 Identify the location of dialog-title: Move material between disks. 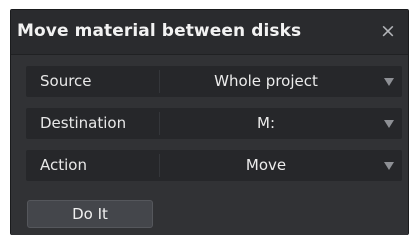
(159, 31).